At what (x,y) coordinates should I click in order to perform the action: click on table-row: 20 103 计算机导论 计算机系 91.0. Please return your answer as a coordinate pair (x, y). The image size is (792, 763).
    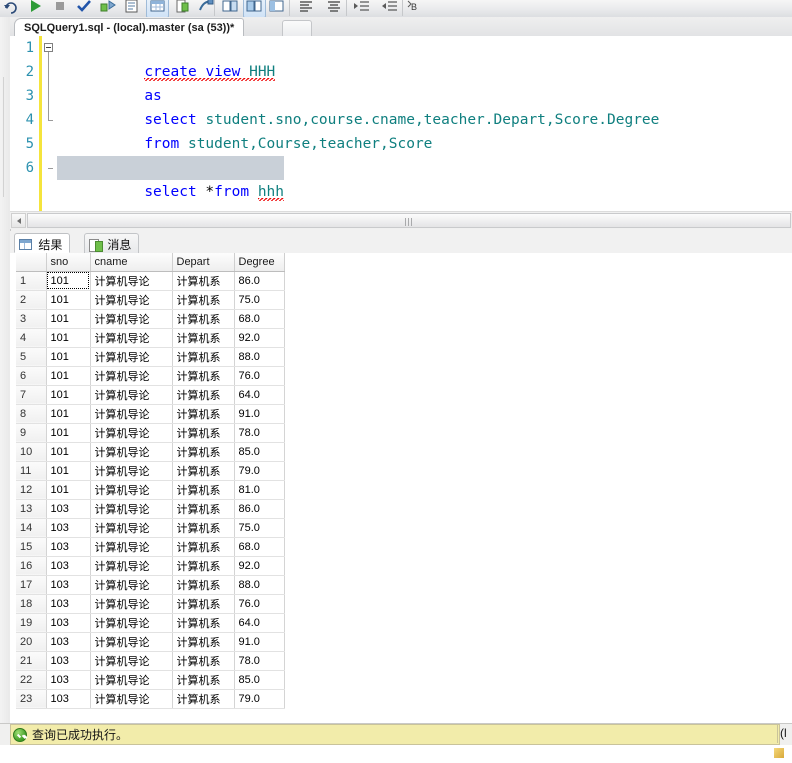
    Looking at the image, I should click on (150, 642).